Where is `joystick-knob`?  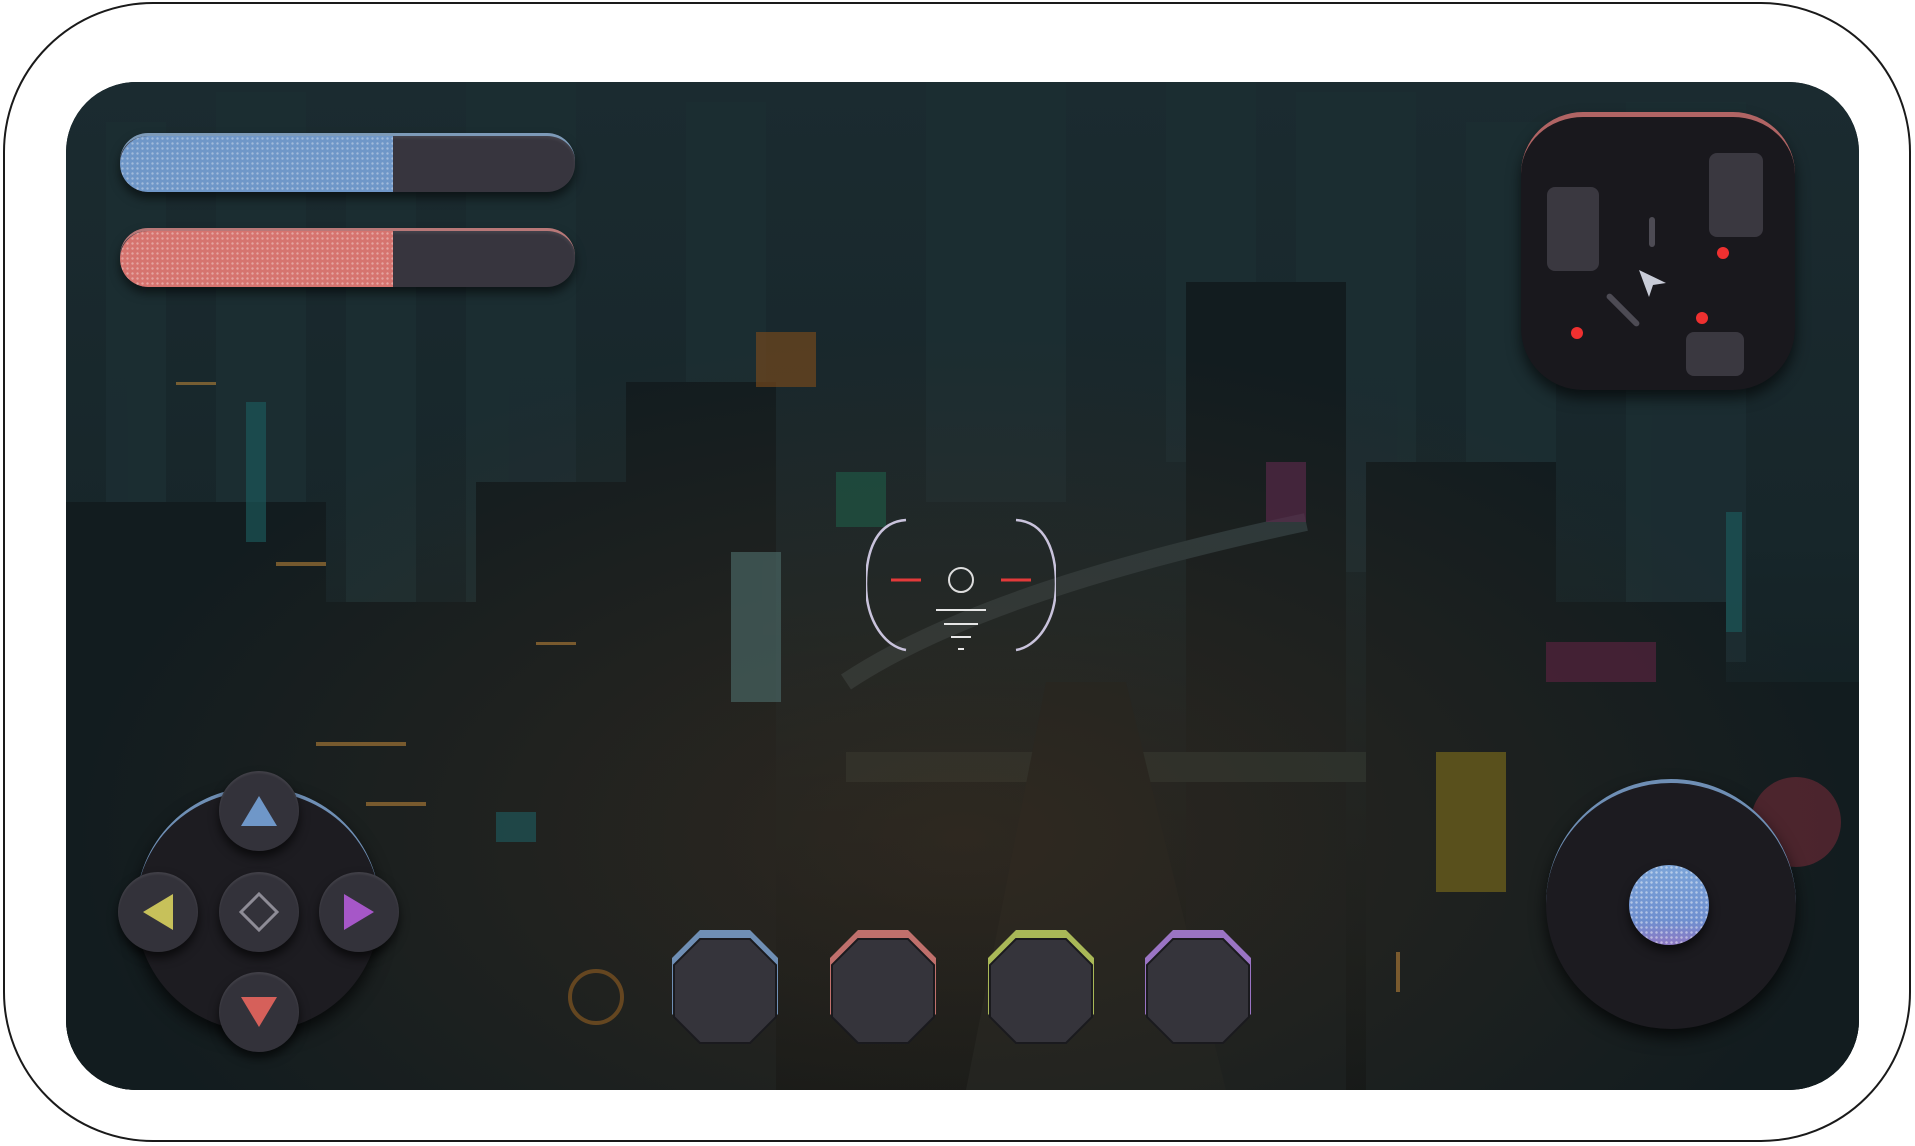 joystick-knob is located at coordinates (1669, 905).